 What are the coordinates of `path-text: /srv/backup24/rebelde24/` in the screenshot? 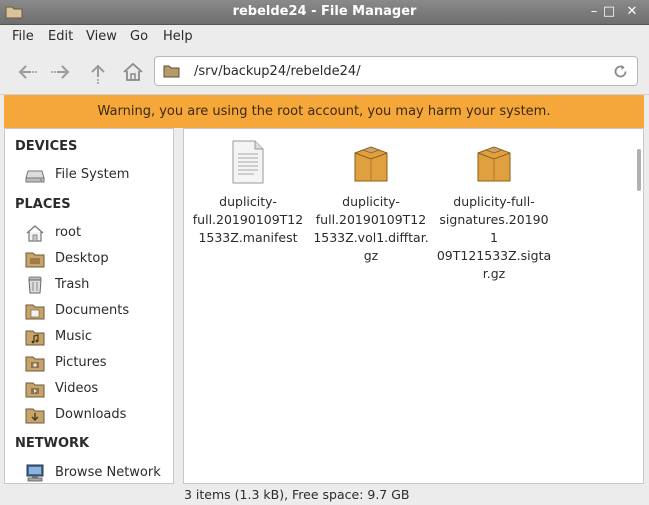 It's located at (277, 71).